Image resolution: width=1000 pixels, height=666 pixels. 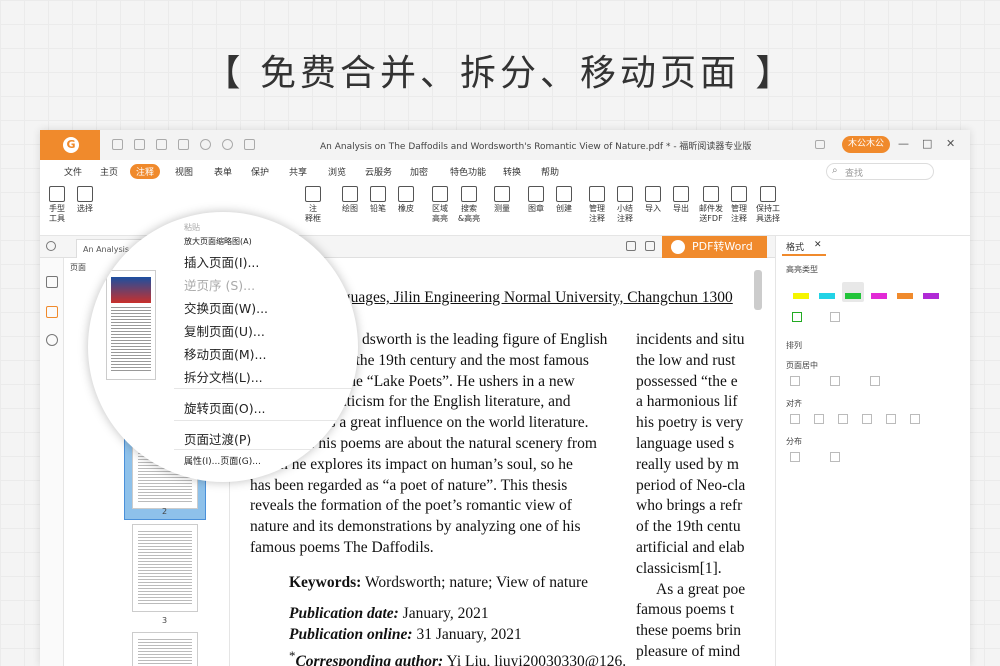 I want to click on summarize-comments-button: 小结 注释, so click(x=625, y=205).